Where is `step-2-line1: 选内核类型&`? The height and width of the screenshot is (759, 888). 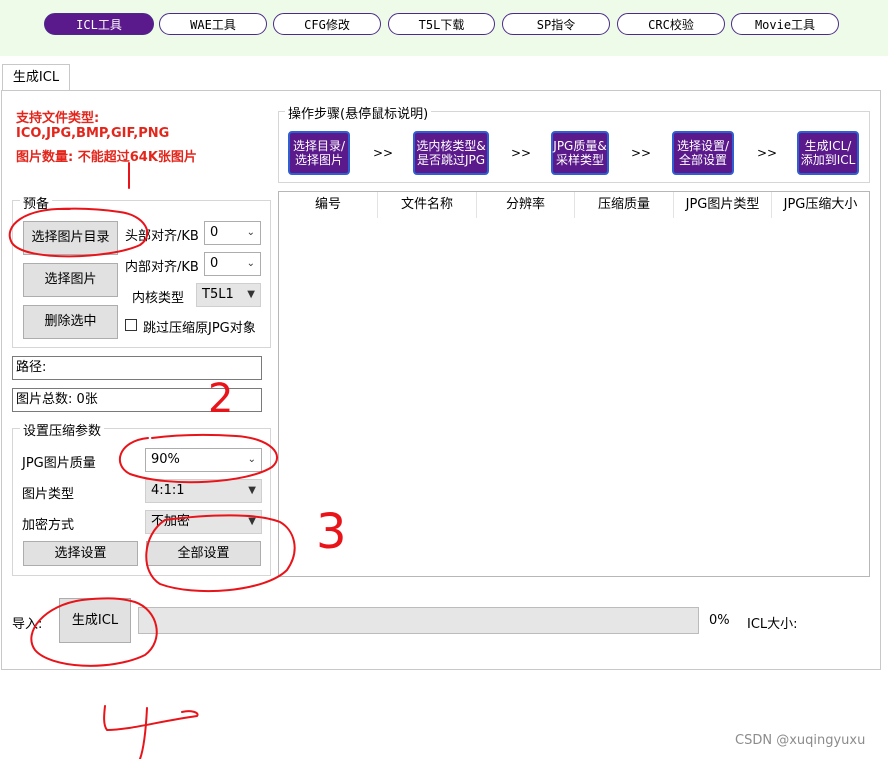 step-2-line1: 选内核类型& is located at coordinates (451, 146).